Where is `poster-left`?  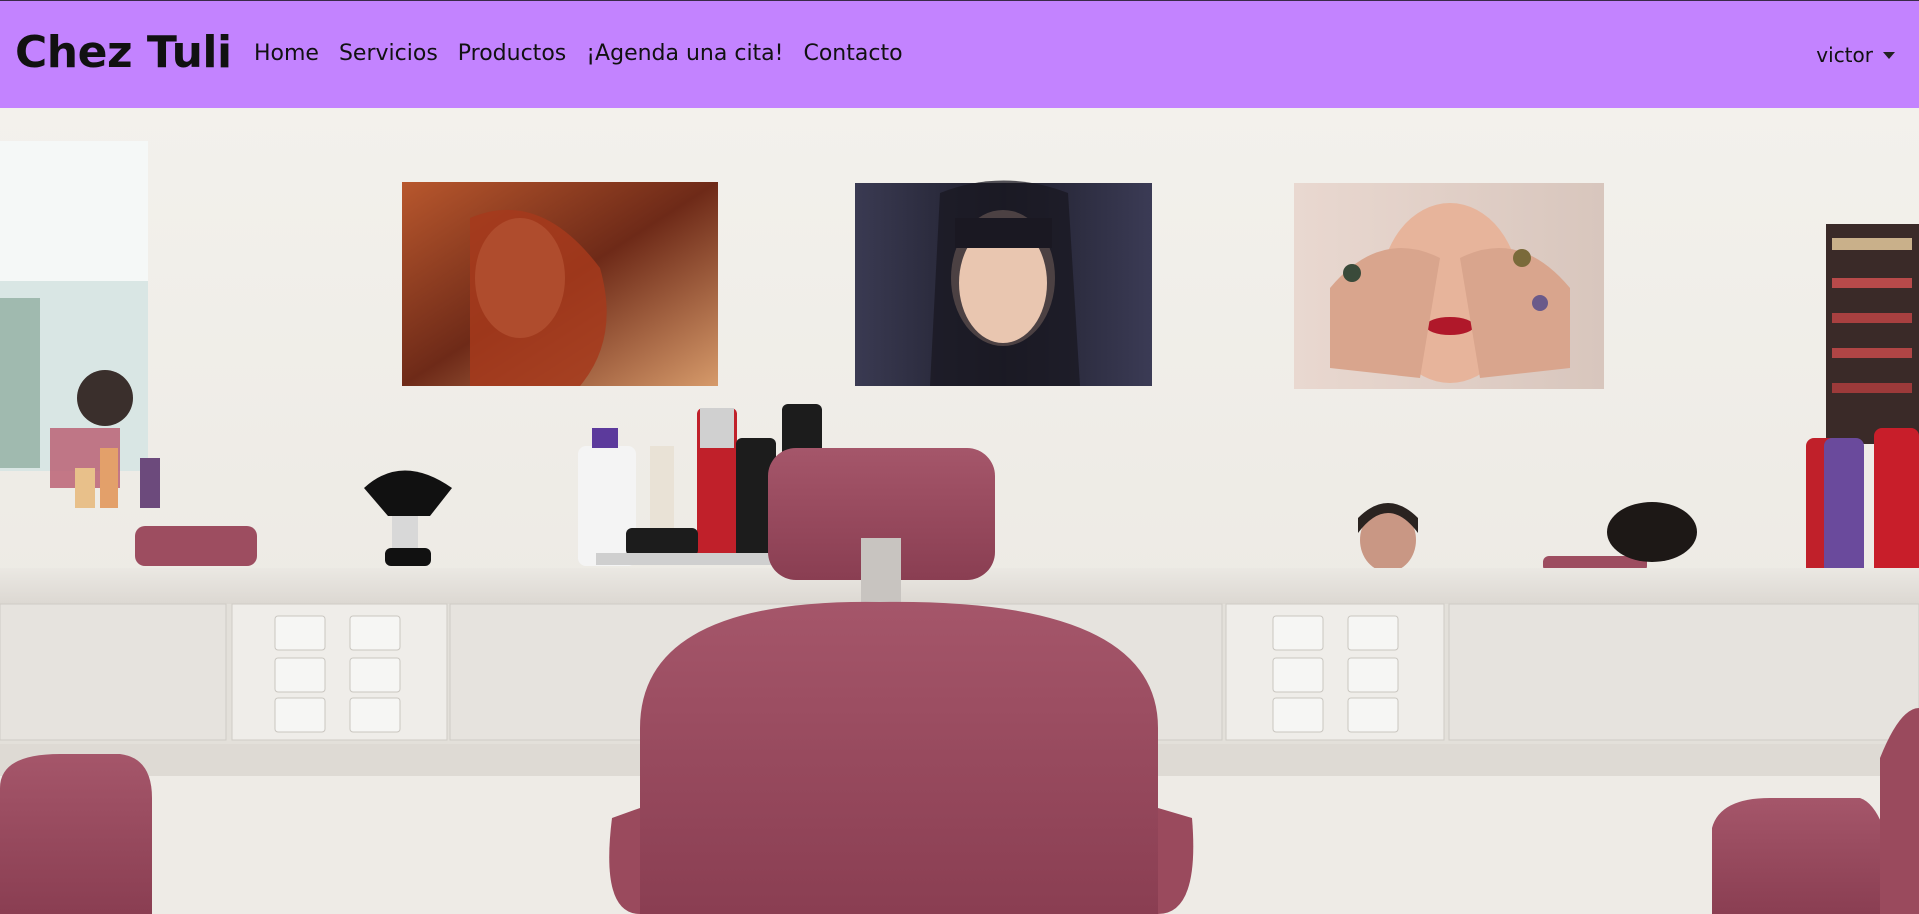
poster-left is located at coordinates (560, 284).